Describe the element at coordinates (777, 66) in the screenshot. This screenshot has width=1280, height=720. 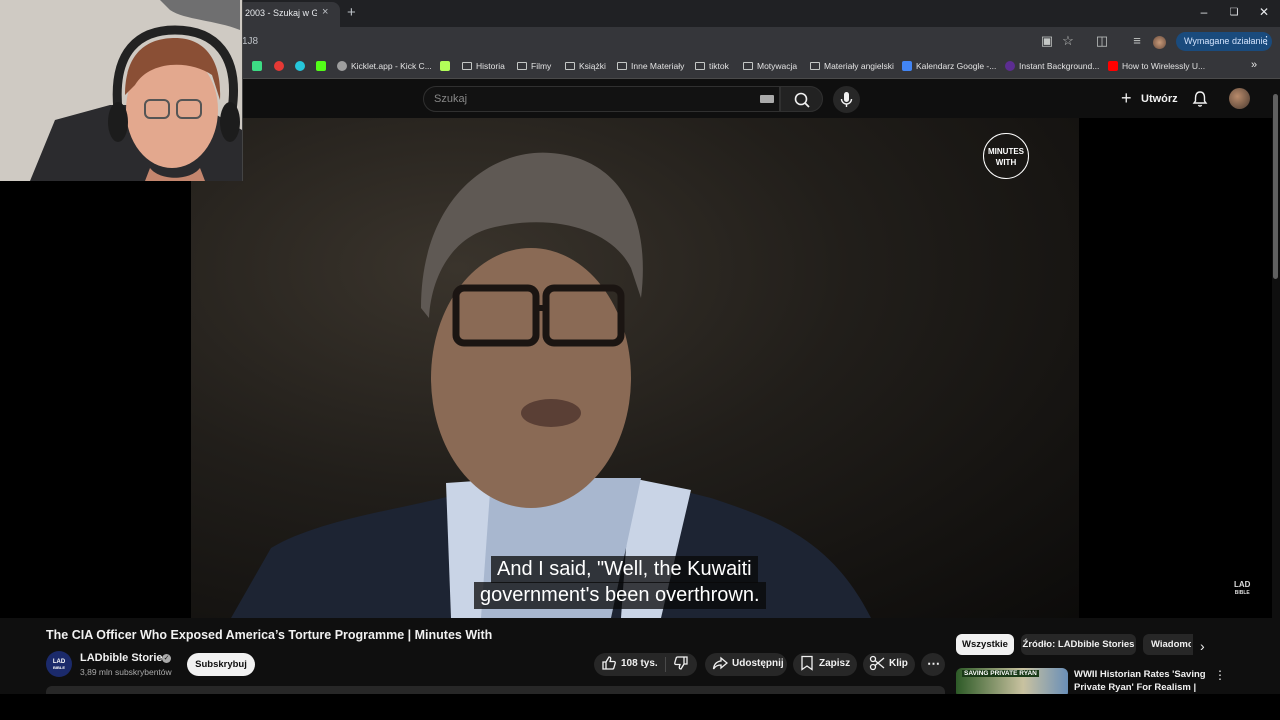
I see `bookmark-label: Motywacja` at that location.